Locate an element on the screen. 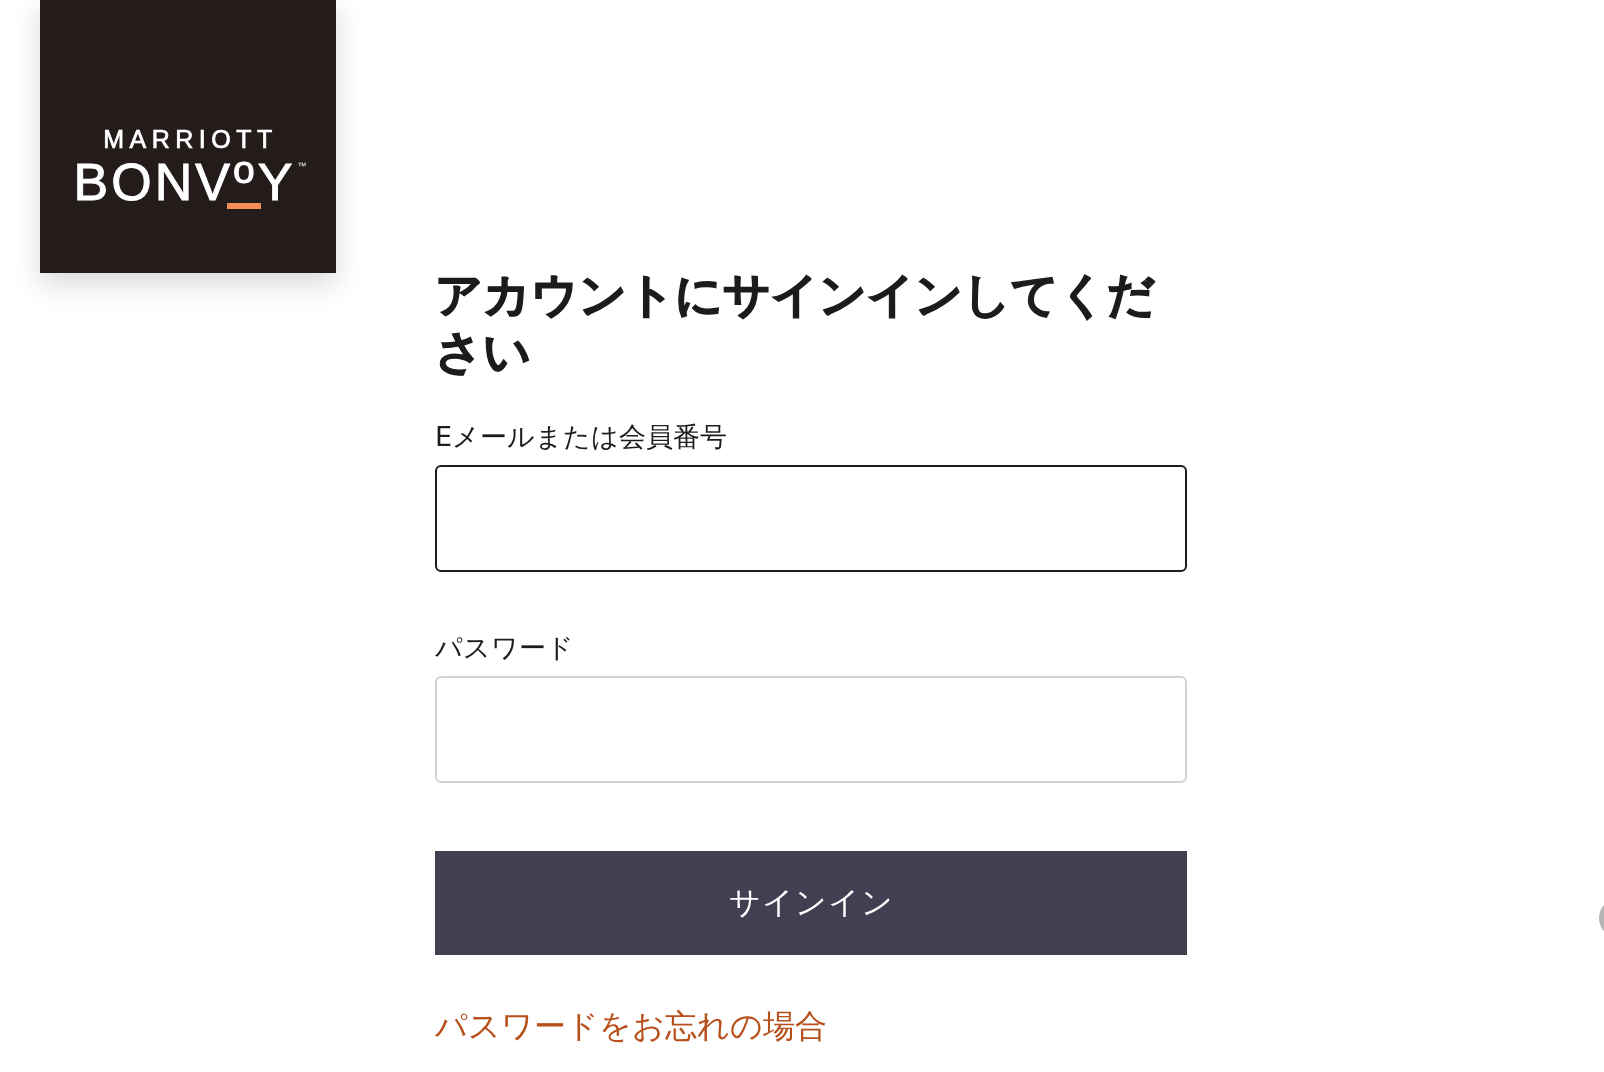 This screenshot has height=1072, width=1604. trademark-sign: ™ is located at coordinates (302, 166).